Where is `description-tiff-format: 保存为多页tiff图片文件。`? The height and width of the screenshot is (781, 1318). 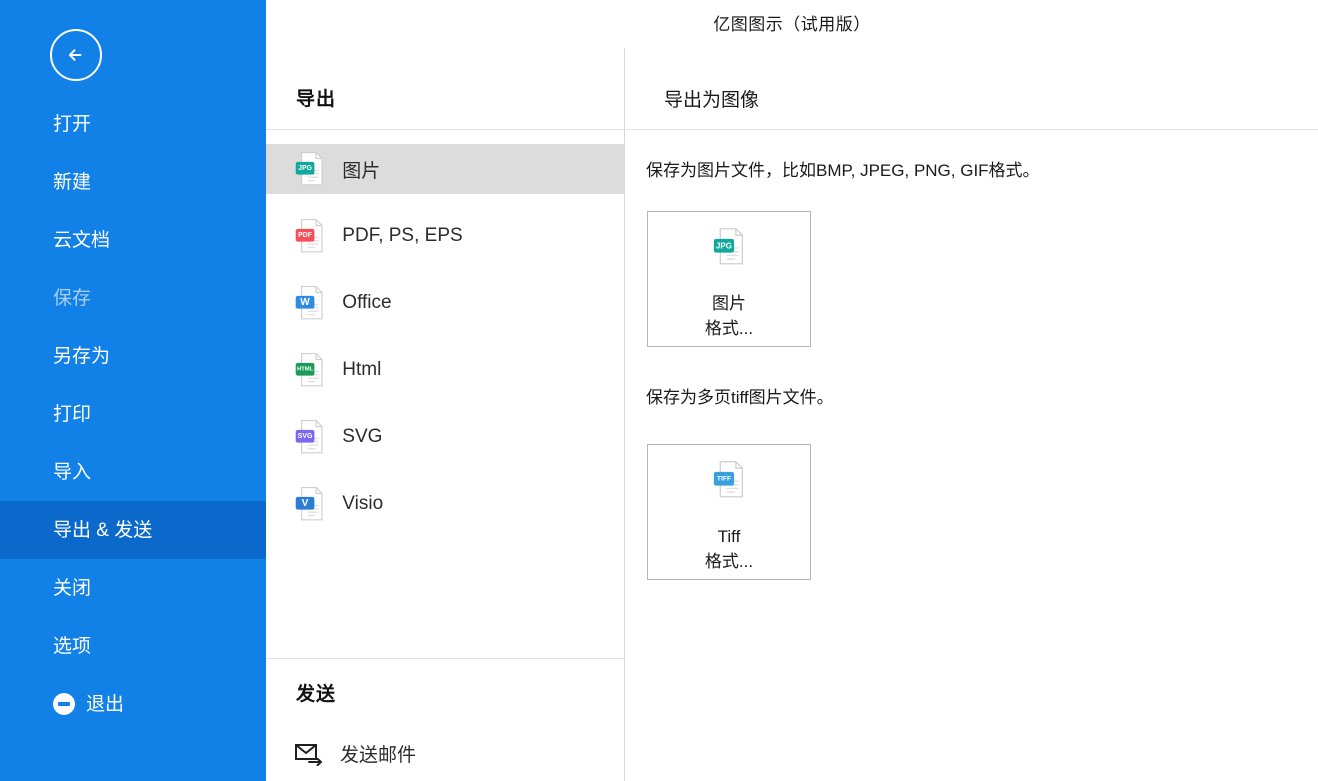
description-tiff-format: 保存为多页tiff图片文件。 is located at coordinates (740, 397).